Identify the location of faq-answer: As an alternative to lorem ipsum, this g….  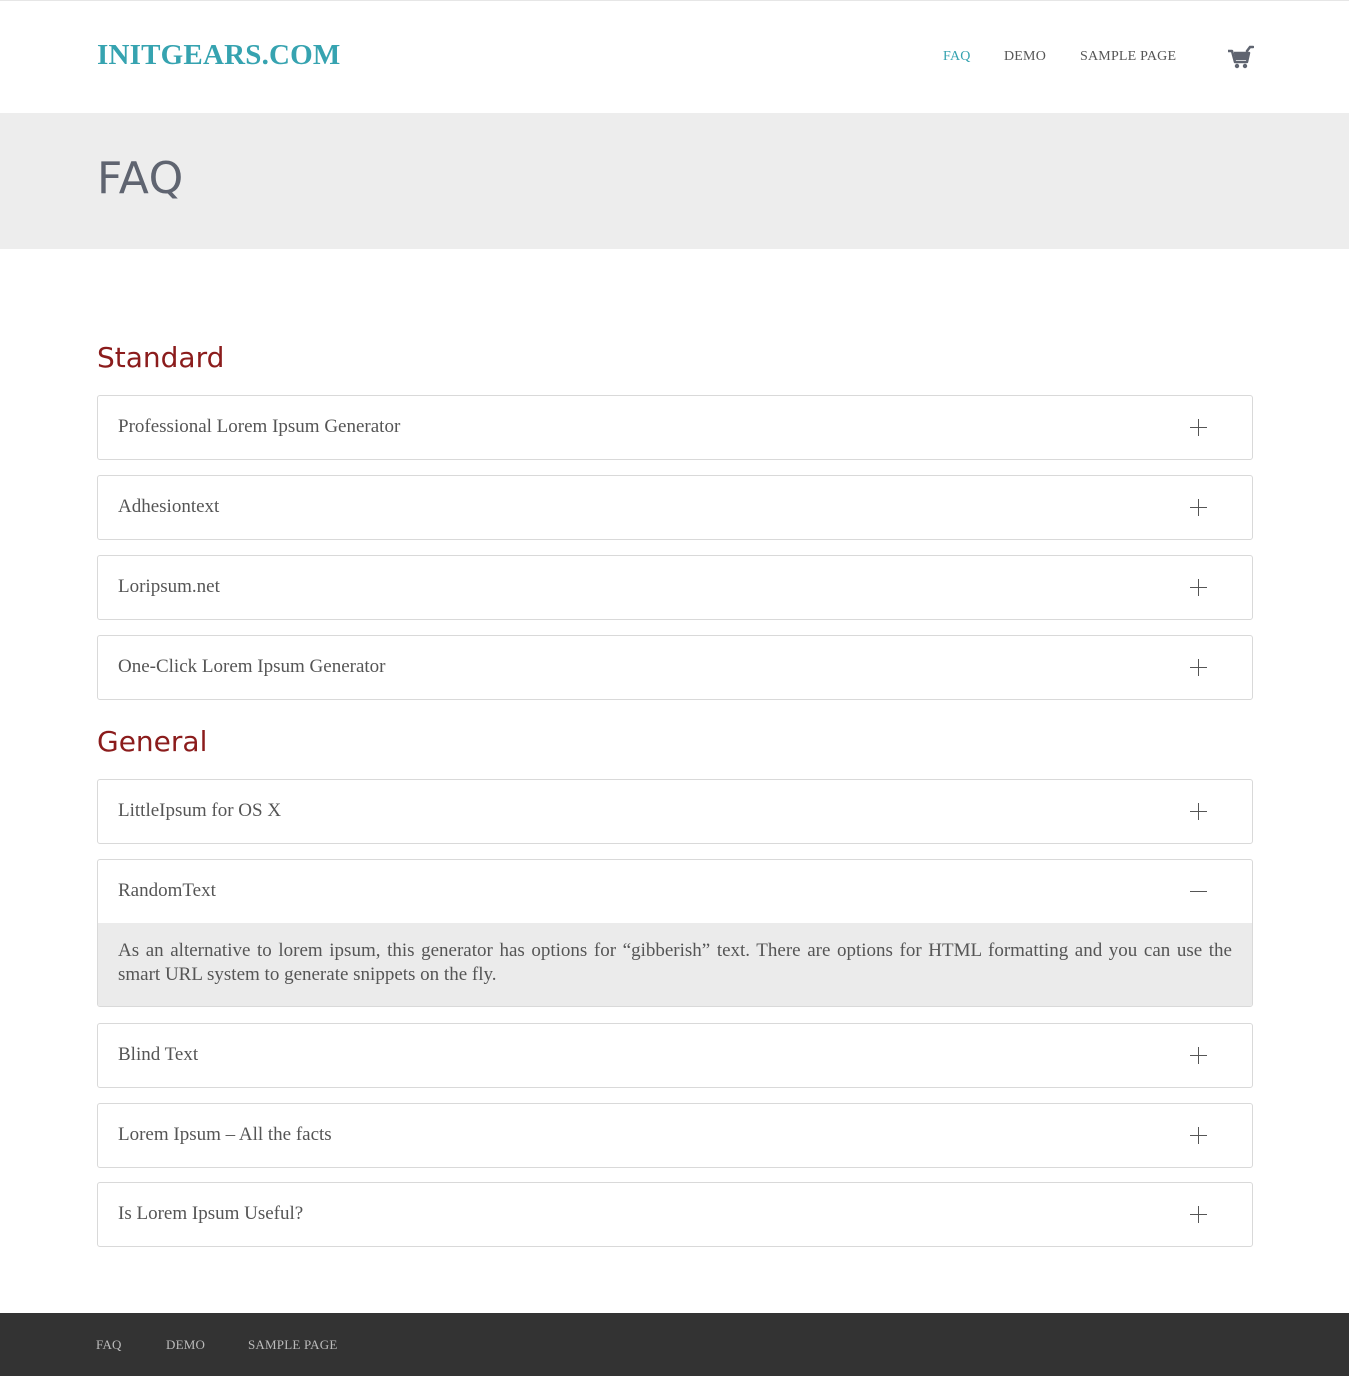
(675, 964).